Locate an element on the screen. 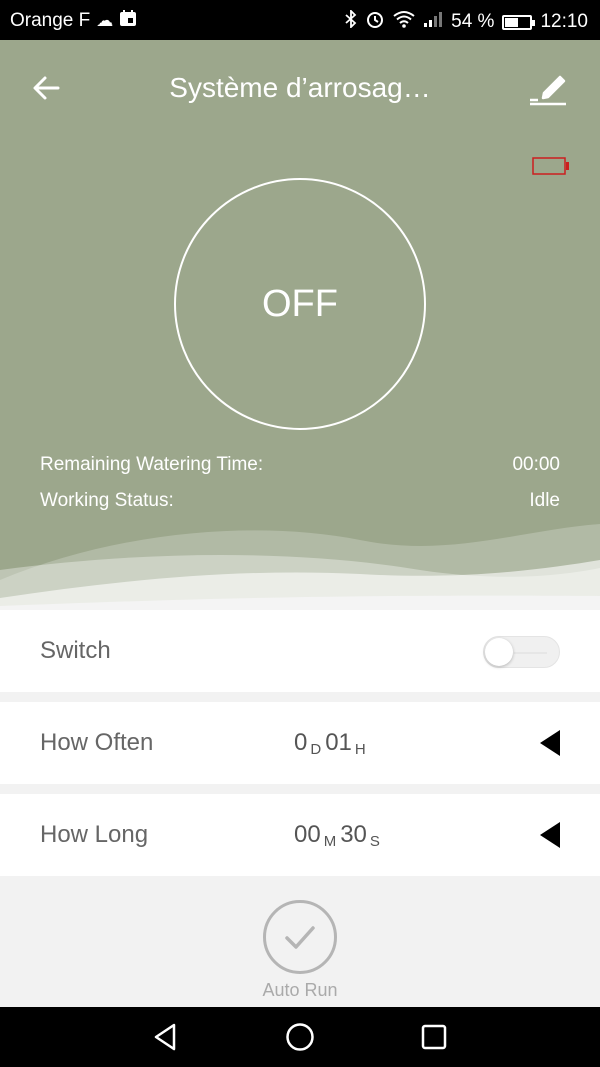 The width and height of the screenshot is (600, 1067). power-state-label: OFF is located at coordinates (300, 303).